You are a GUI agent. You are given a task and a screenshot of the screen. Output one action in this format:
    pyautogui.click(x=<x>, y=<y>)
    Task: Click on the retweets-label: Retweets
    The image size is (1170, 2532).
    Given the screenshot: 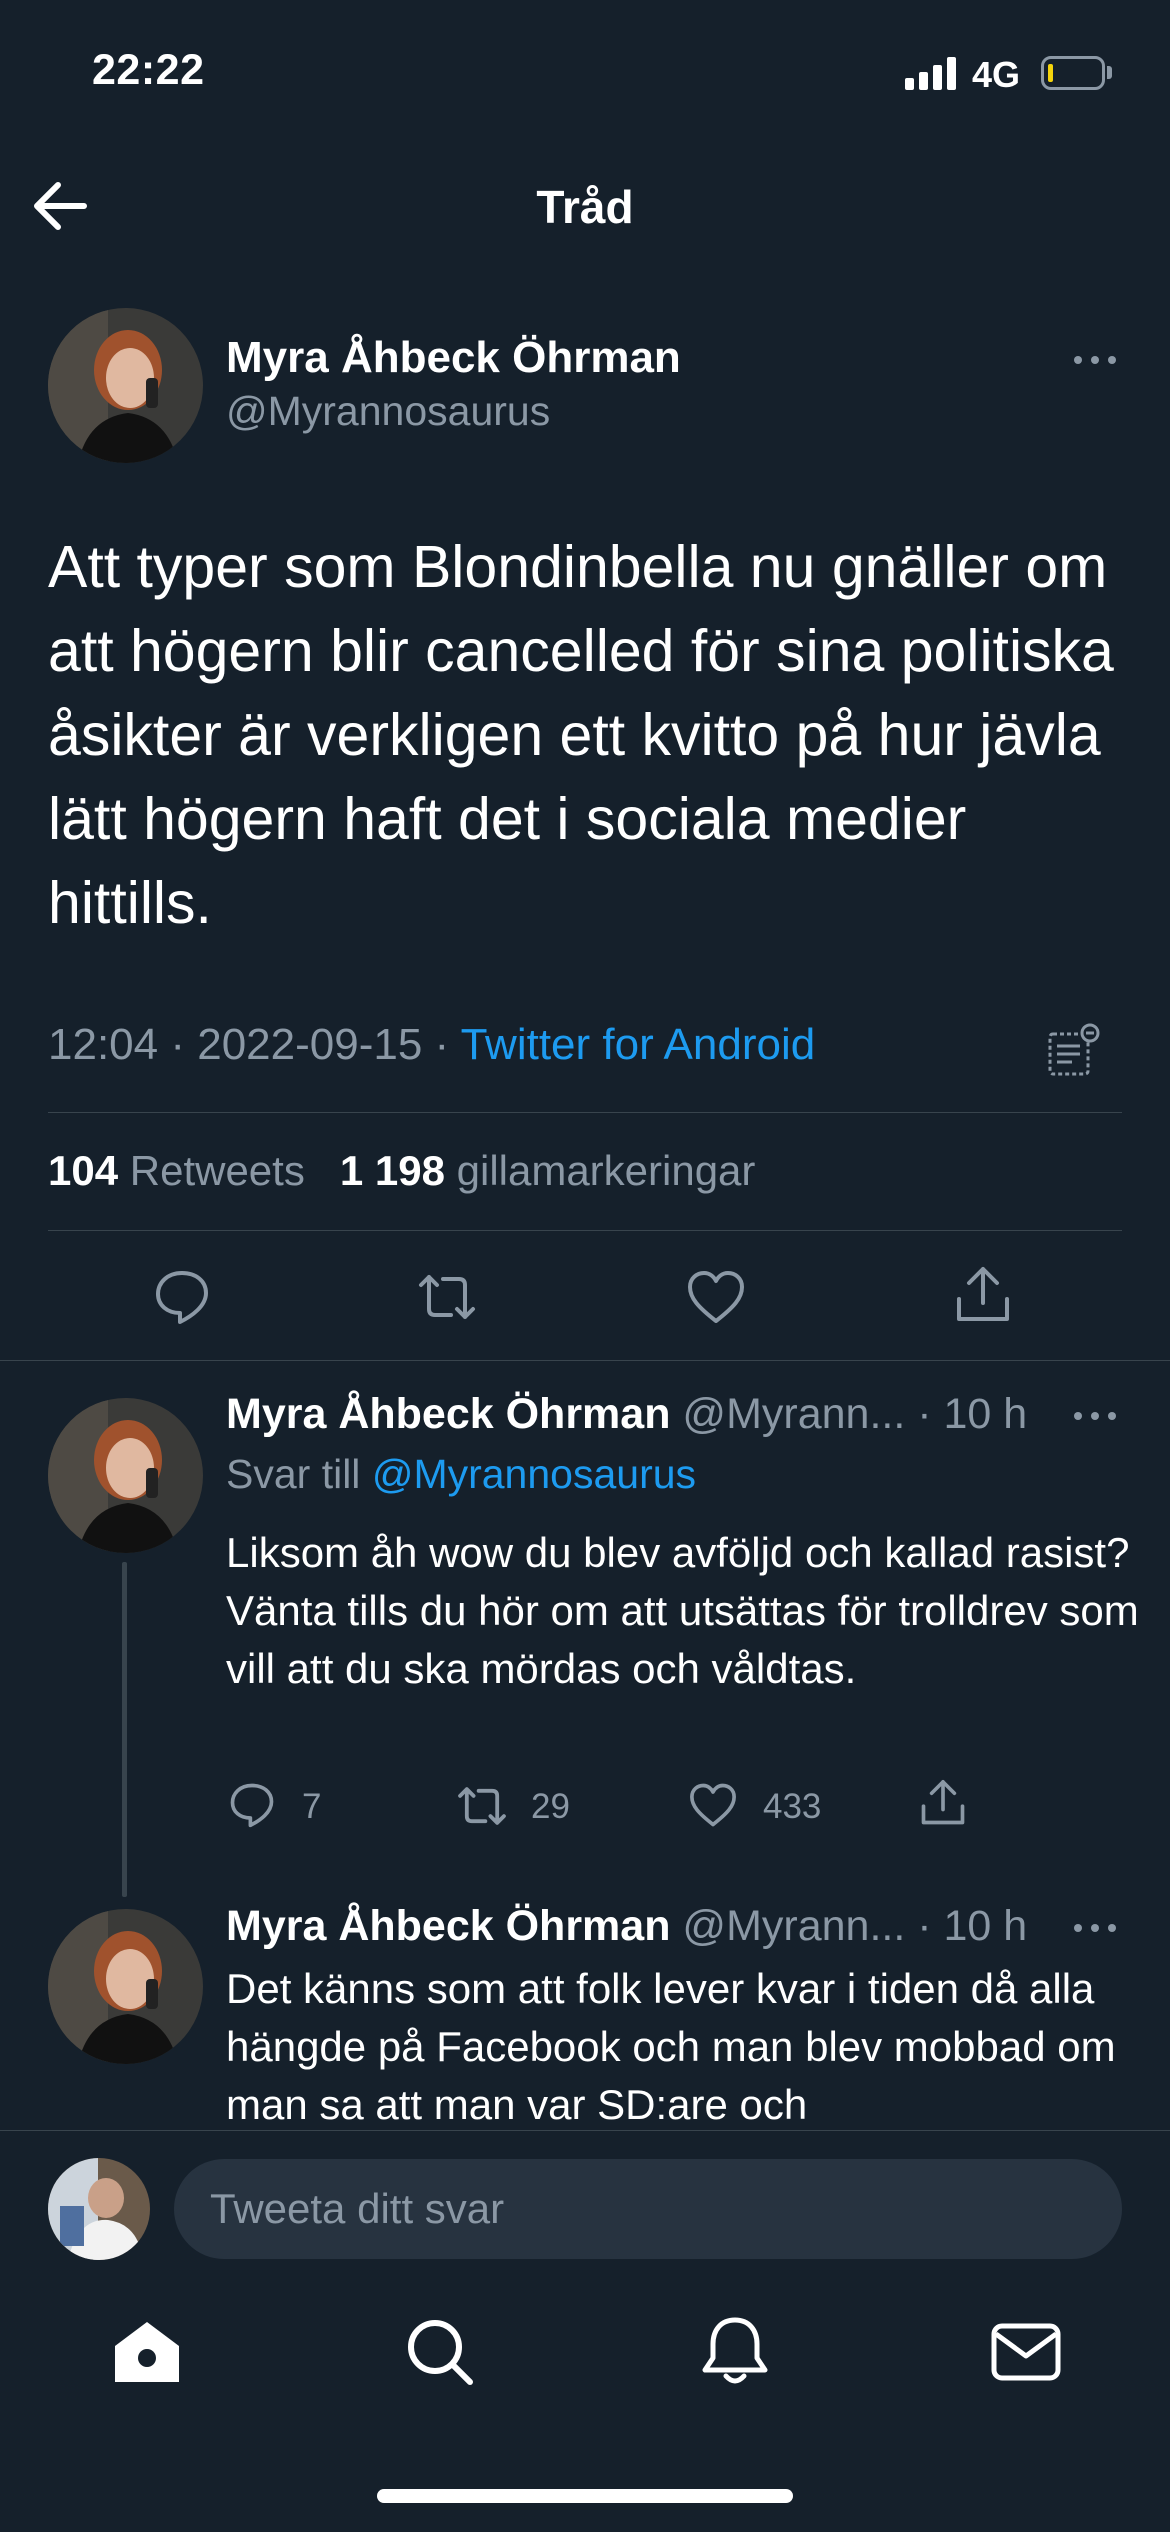 What is the action you would take?
    pyautogui.click(x=217, y=1170)
    